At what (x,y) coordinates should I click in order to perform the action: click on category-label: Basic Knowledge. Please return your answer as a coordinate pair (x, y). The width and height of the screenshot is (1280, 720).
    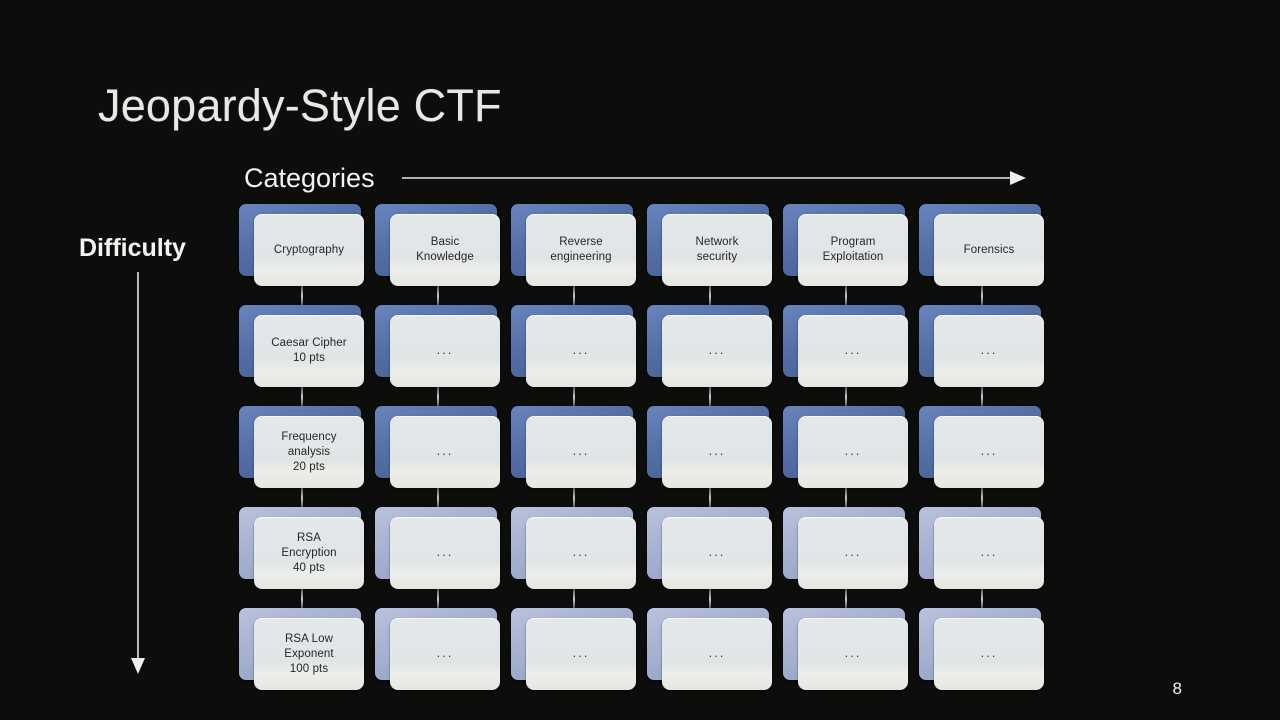
    Looking at the image, I should click on (445, 249).